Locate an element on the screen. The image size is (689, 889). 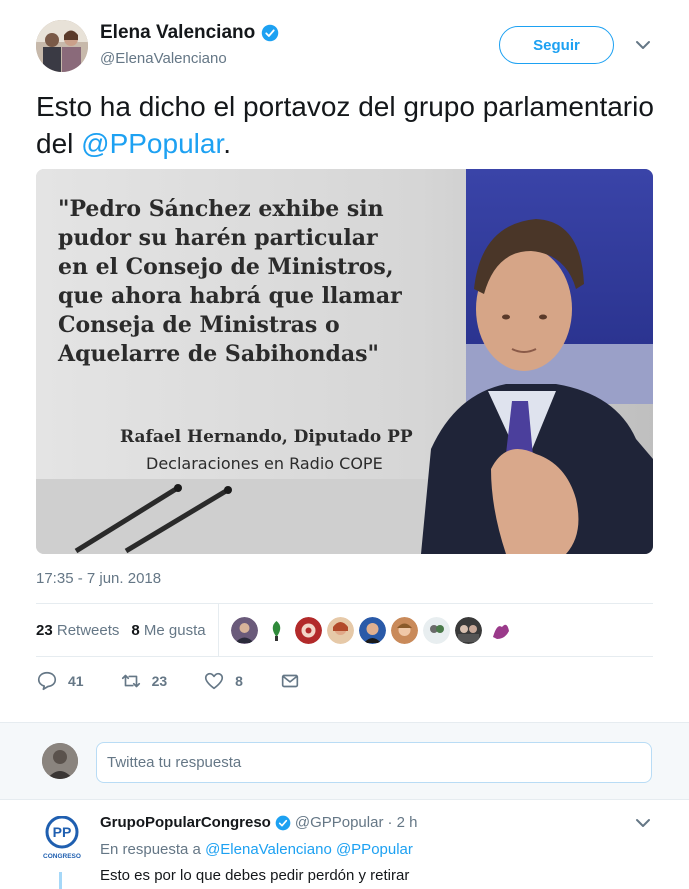
quote-line: Conseja de Ministras o is located at coordinates (199, 325).